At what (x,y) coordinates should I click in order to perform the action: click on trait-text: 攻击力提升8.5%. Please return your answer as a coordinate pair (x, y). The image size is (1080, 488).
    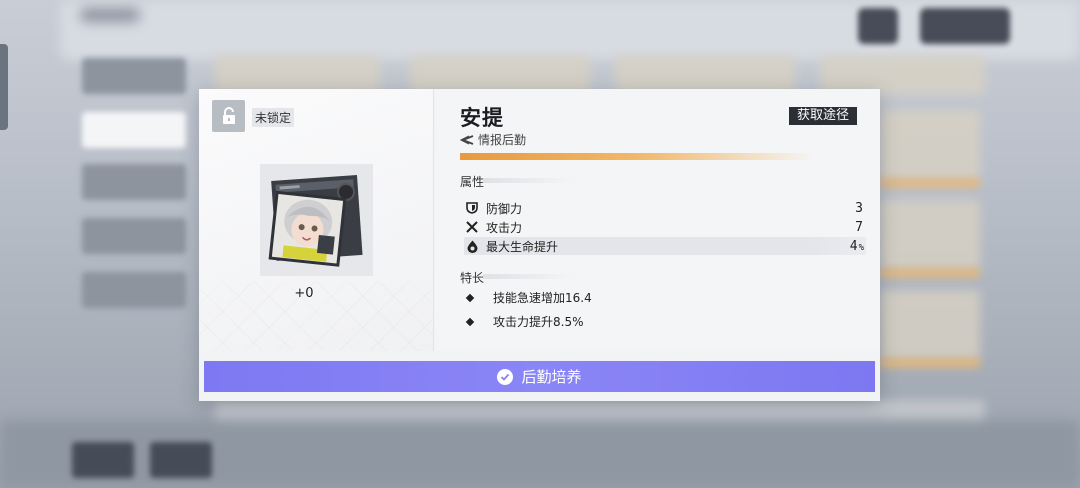
    Looking at the image, I should click on (538, 322).